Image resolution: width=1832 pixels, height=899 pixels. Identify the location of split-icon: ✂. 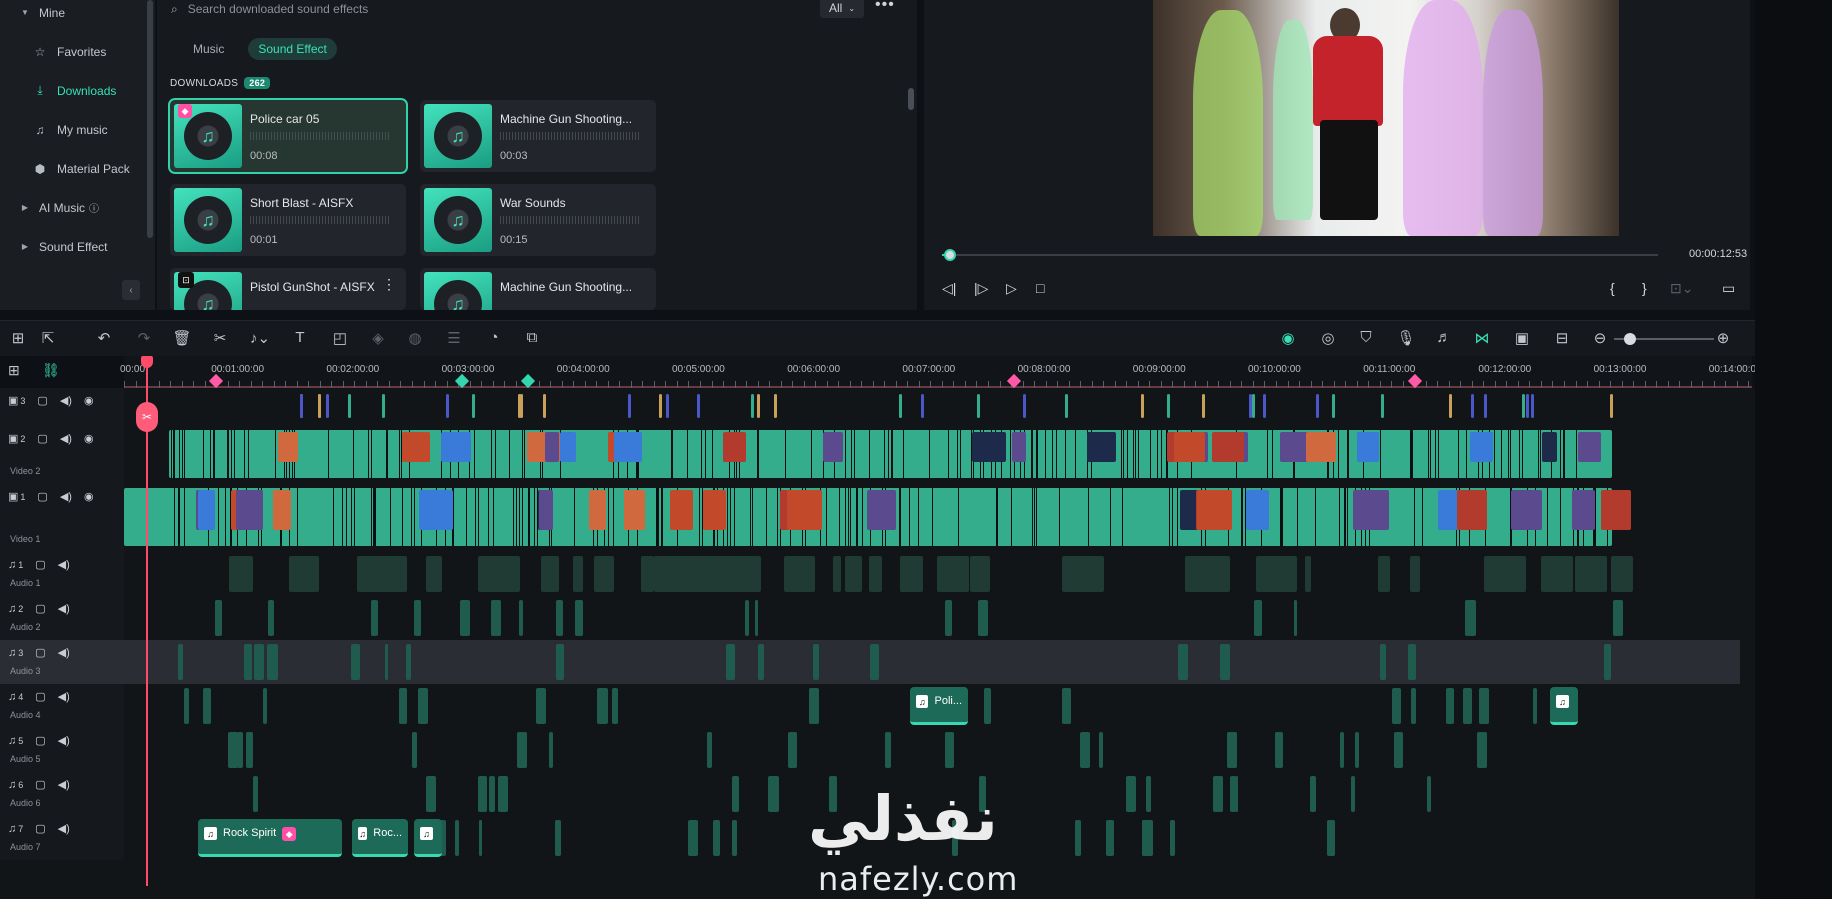
(147, 417).